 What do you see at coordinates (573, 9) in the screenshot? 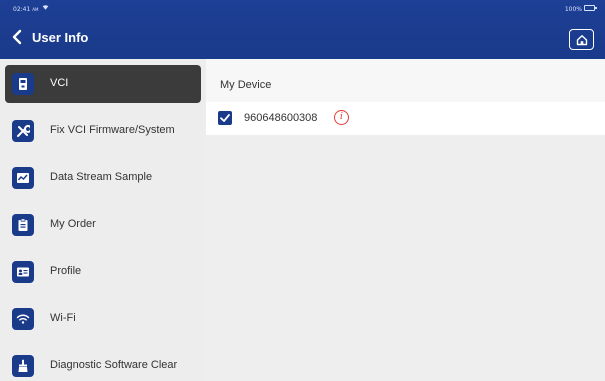
I see `battery-percent: 100%` at bounding box center [573, 9].